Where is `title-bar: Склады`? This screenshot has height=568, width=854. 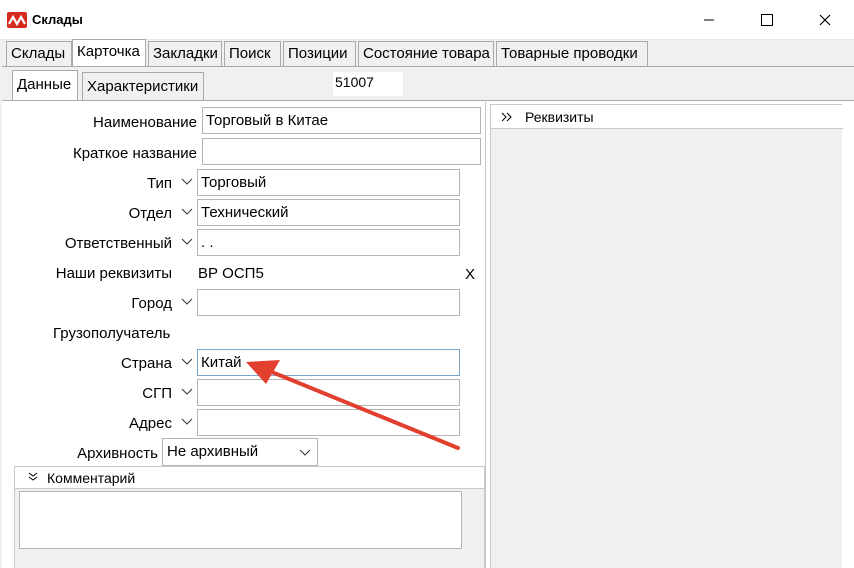 title-bar: Склады is located at coordinates (427, 20).